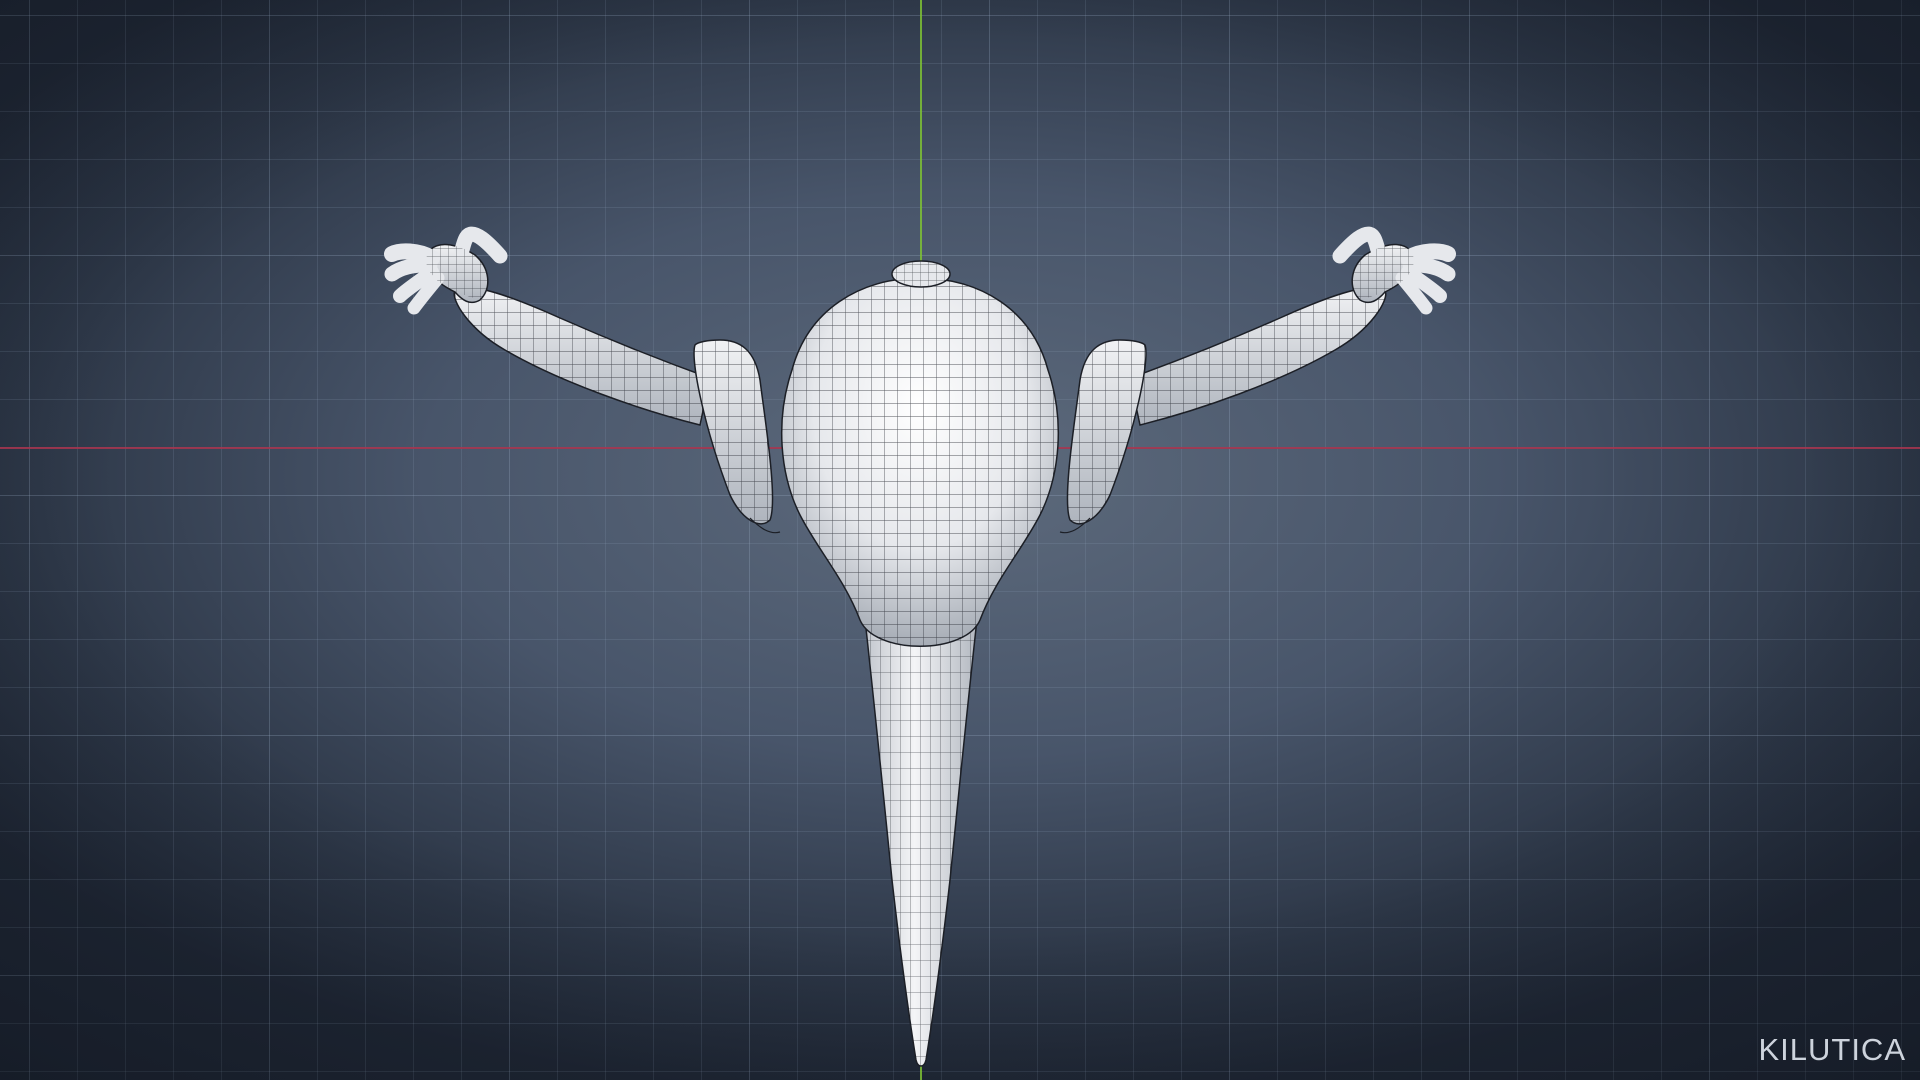 Image resolution: width=1920 pixels, height=1080 pixels. What do you see at coordinates (582, 356) in the screenshot?
I see `left-arm` at bounding box center [582, 356].